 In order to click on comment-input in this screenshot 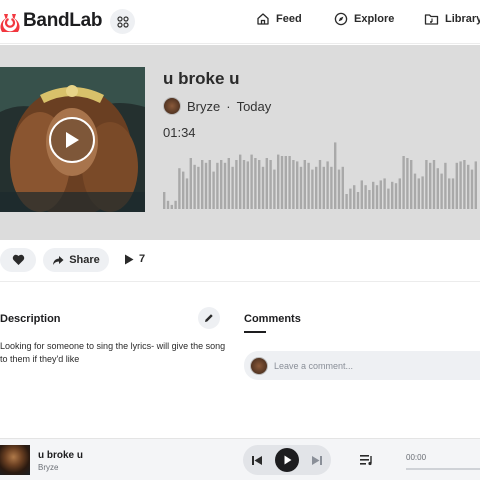, I will do `click(369, 365)`.